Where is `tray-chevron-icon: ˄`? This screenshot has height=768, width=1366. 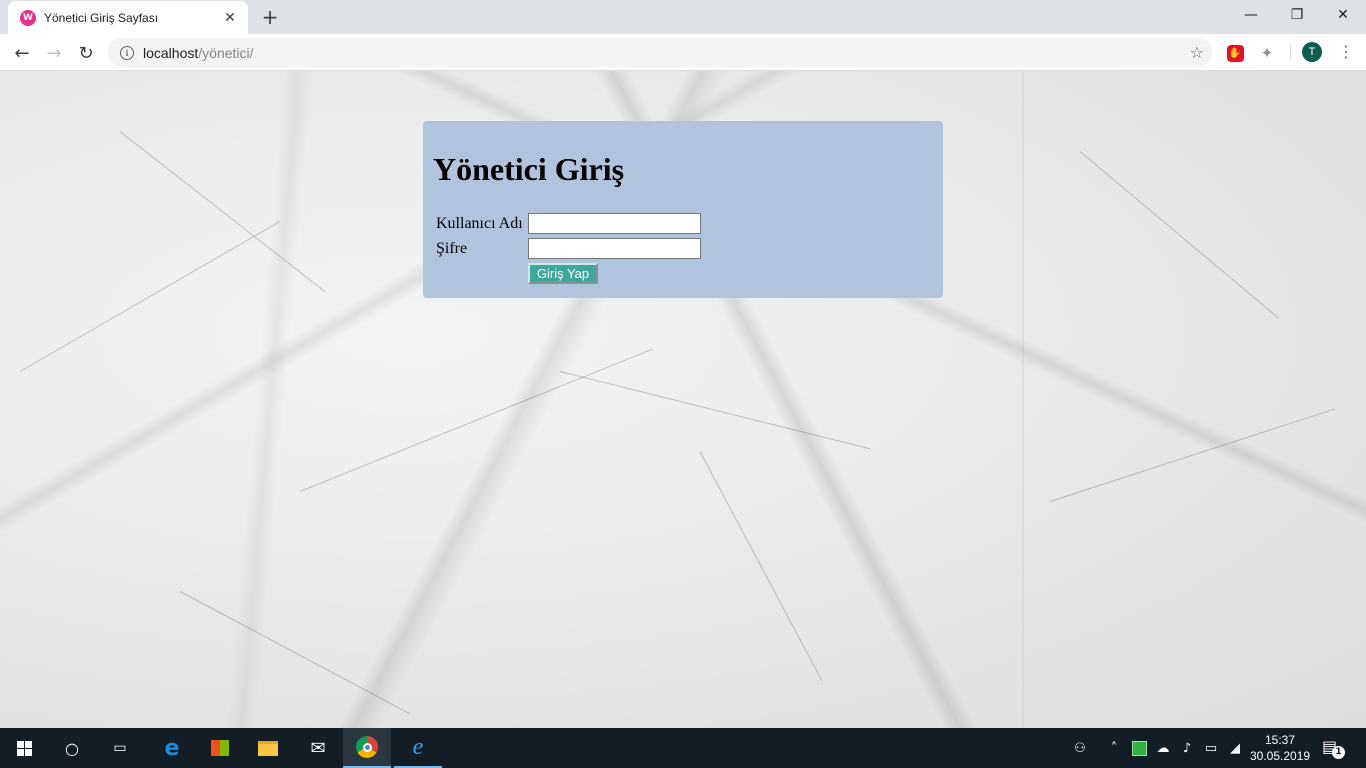 tray-chevron-icon: ˄ is located at coordinates (1114, 748).